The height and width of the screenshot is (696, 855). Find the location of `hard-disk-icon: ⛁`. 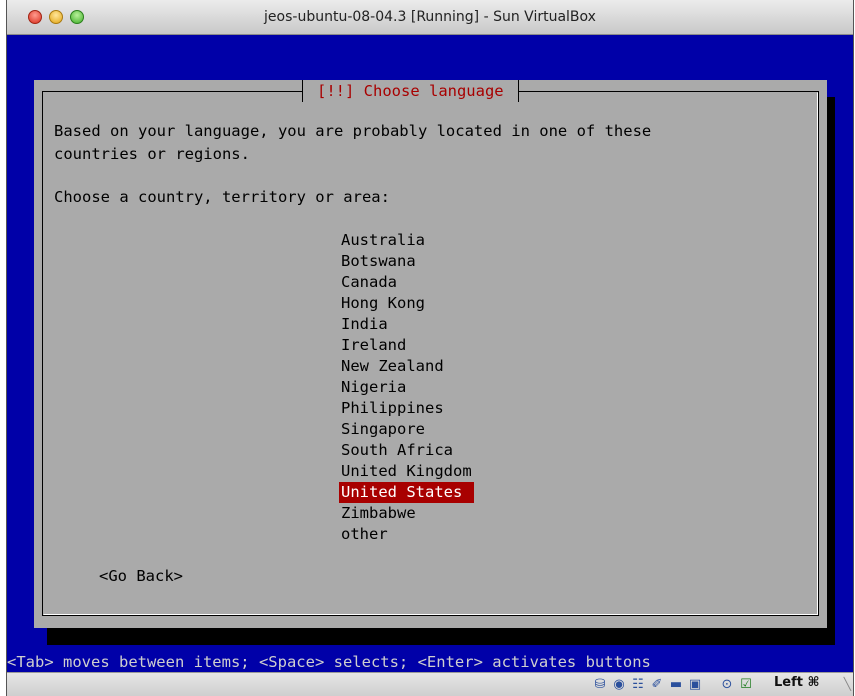

hard-disk-icon: ⛁ is located at coordinates (600, 684).